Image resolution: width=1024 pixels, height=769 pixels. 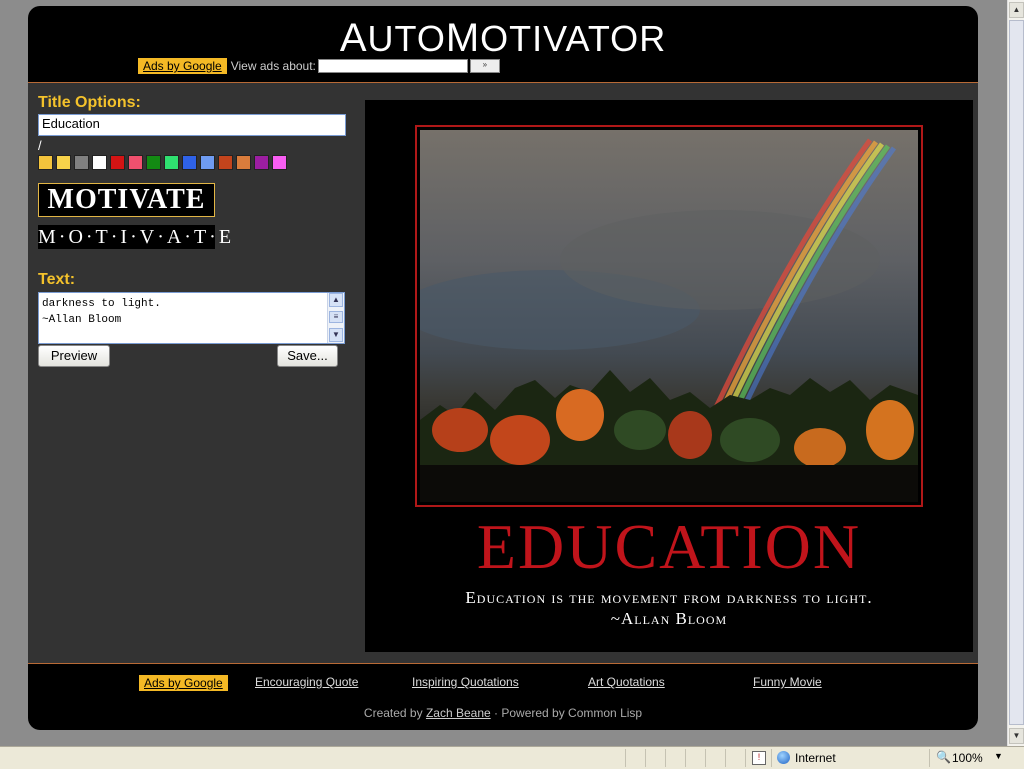 What do you see at coordinates (465, 682) in the screenshot?
I see `footer-link-inspiring-quotations: Inspiring Quotations` at bounding box center [465, 682].